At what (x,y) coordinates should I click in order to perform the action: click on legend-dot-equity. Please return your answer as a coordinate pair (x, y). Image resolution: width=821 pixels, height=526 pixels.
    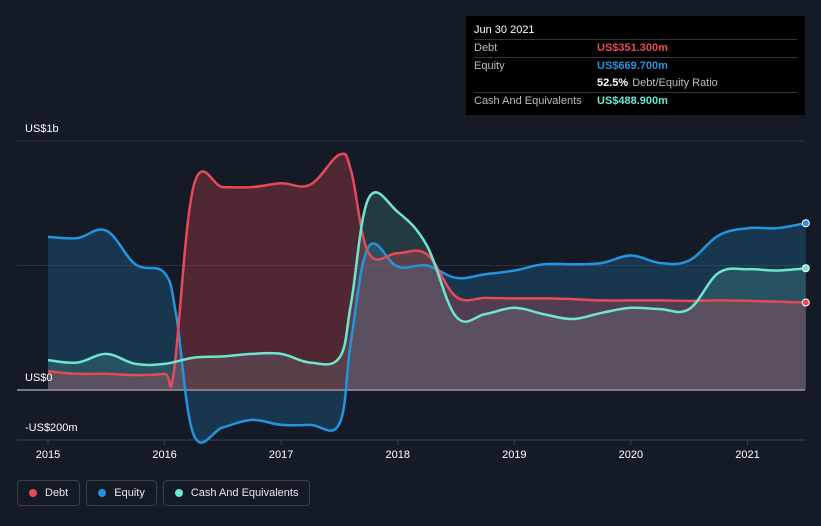
    Looking at the image, I should click on (102, 493).